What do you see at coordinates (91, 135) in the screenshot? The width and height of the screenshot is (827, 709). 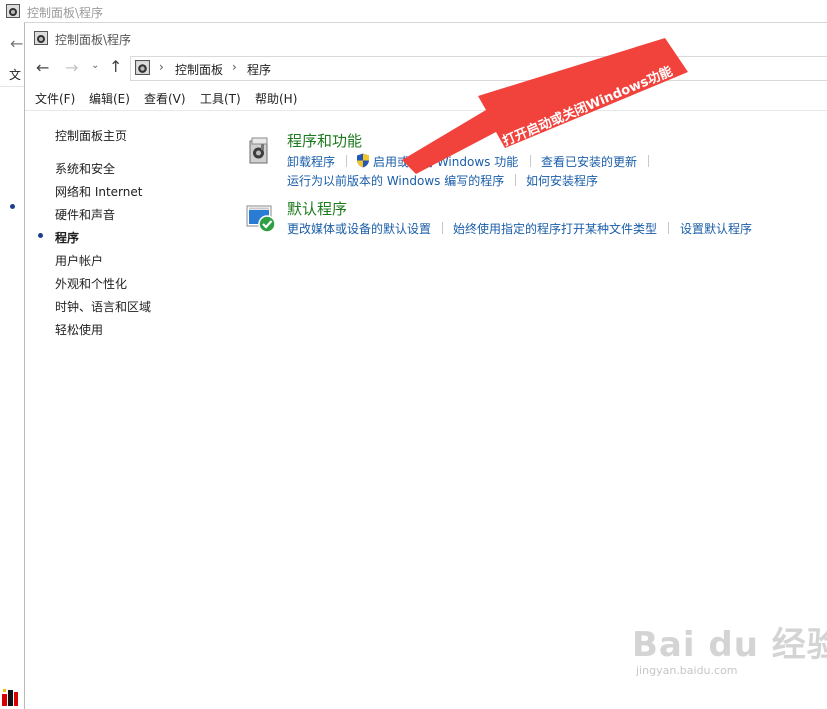 I see `sidebar-item-control-panel-home: 控制面板主页` at bounding box center [91, 135].